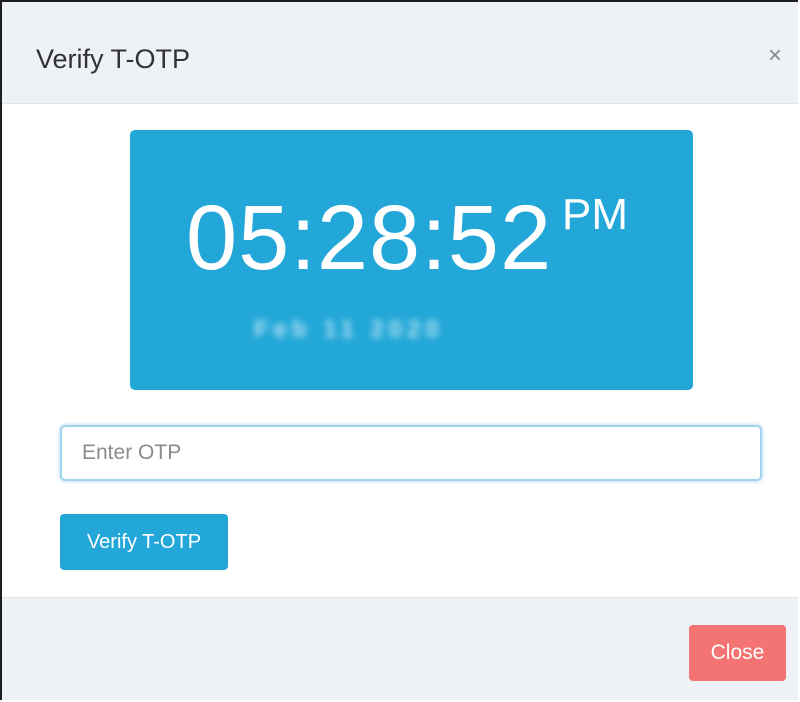  I want to click on verify-totp-button: Verify T-OTP, so click(144, 542).